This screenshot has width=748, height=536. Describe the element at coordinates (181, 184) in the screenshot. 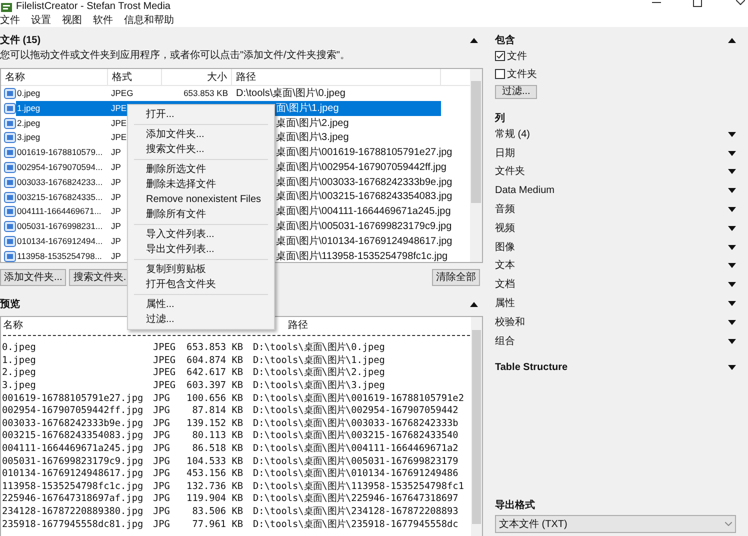

I see `menu-item: 删除未选择文件` at that location.